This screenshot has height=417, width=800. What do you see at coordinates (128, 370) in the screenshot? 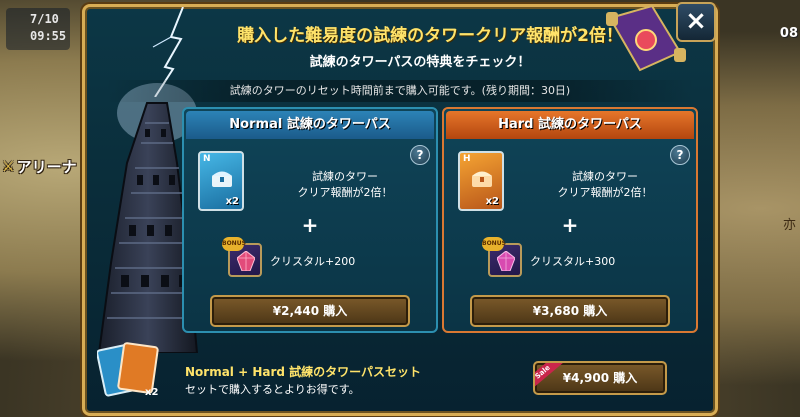
I see `pass-set-bundle-icon: x2` at bounding box center [128, 370].